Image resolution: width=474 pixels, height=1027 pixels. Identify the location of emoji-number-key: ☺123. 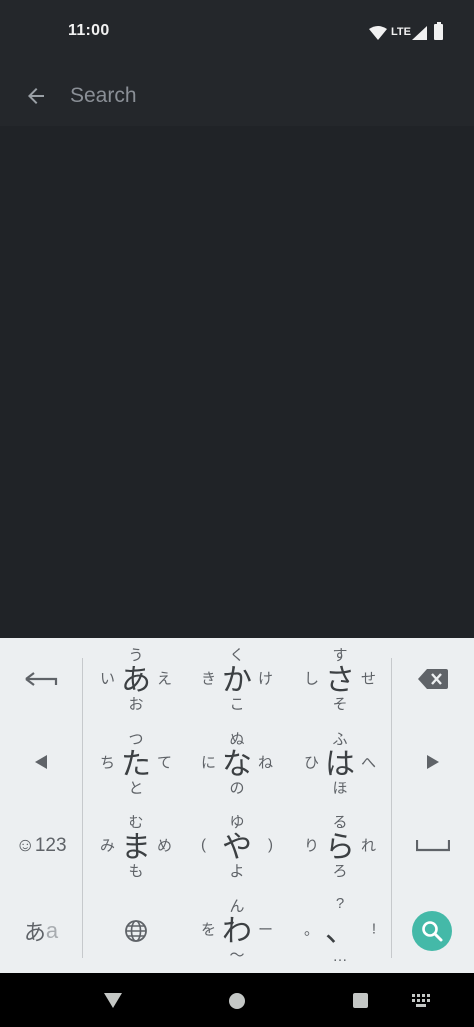
(41, 846).